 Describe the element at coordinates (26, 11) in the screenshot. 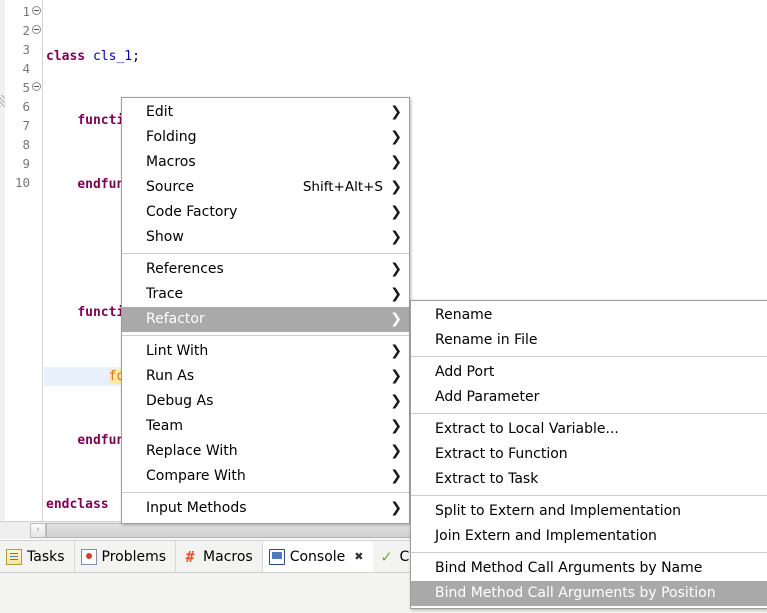

I see `line-number: 1` at that location.